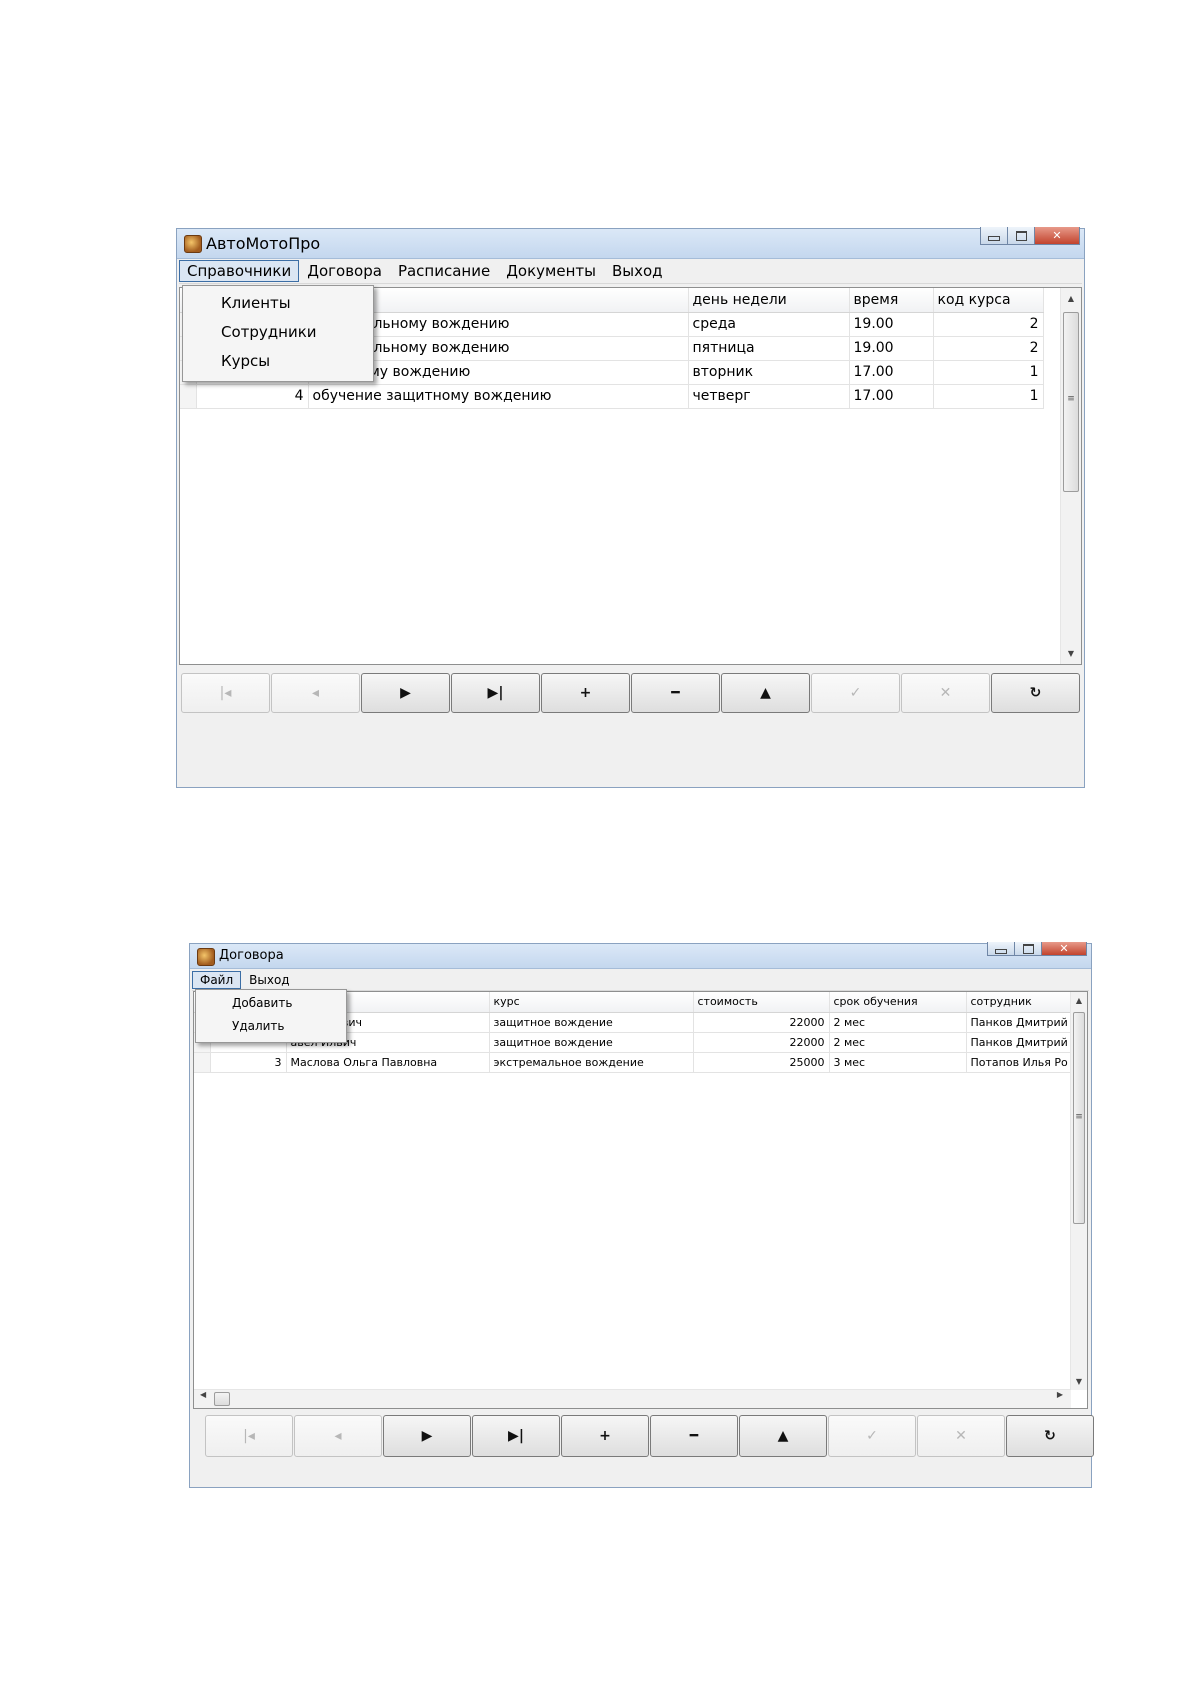 This screenshot has width=1191, height=1684. I want to click on menu-directories: Справочники, so click(239, 271).